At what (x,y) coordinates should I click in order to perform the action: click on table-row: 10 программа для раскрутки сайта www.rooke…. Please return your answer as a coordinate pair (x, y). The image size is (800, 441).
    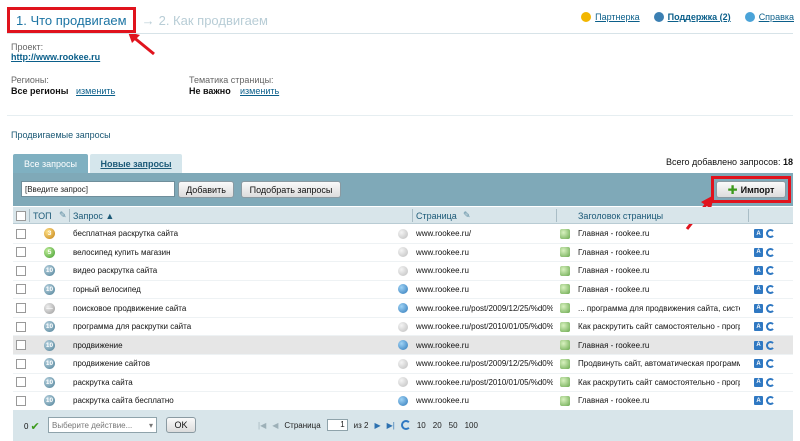
    Looking at the image, I should click on (403, 327).